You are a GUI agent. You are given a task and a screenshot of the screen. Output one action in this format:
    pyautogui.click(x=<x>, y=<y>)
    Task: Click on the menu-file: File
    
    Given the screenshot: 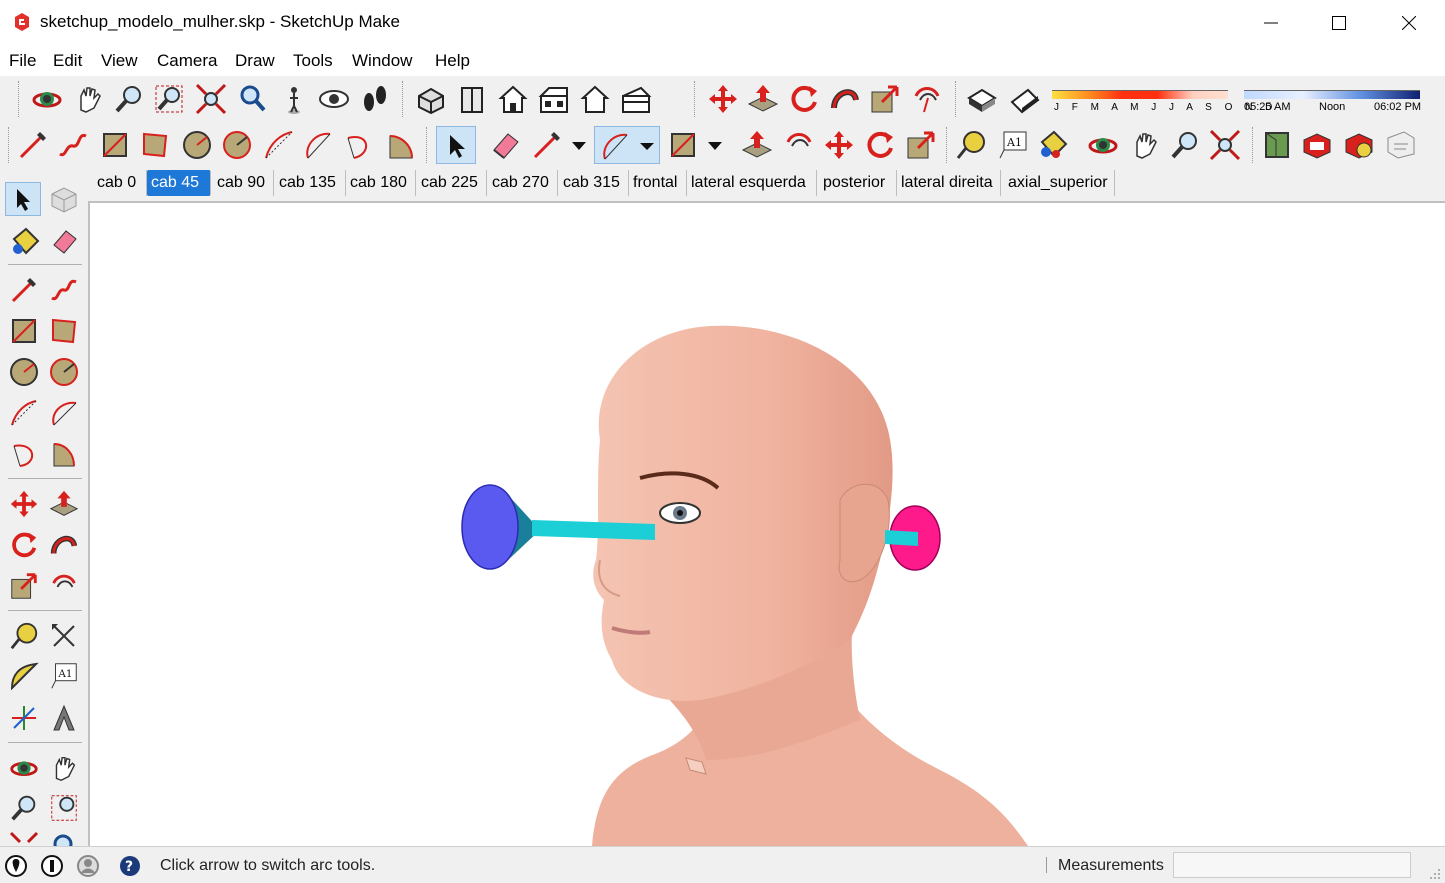 What is the action you would take?
    pyautogui.click(x=22, y=61)
    